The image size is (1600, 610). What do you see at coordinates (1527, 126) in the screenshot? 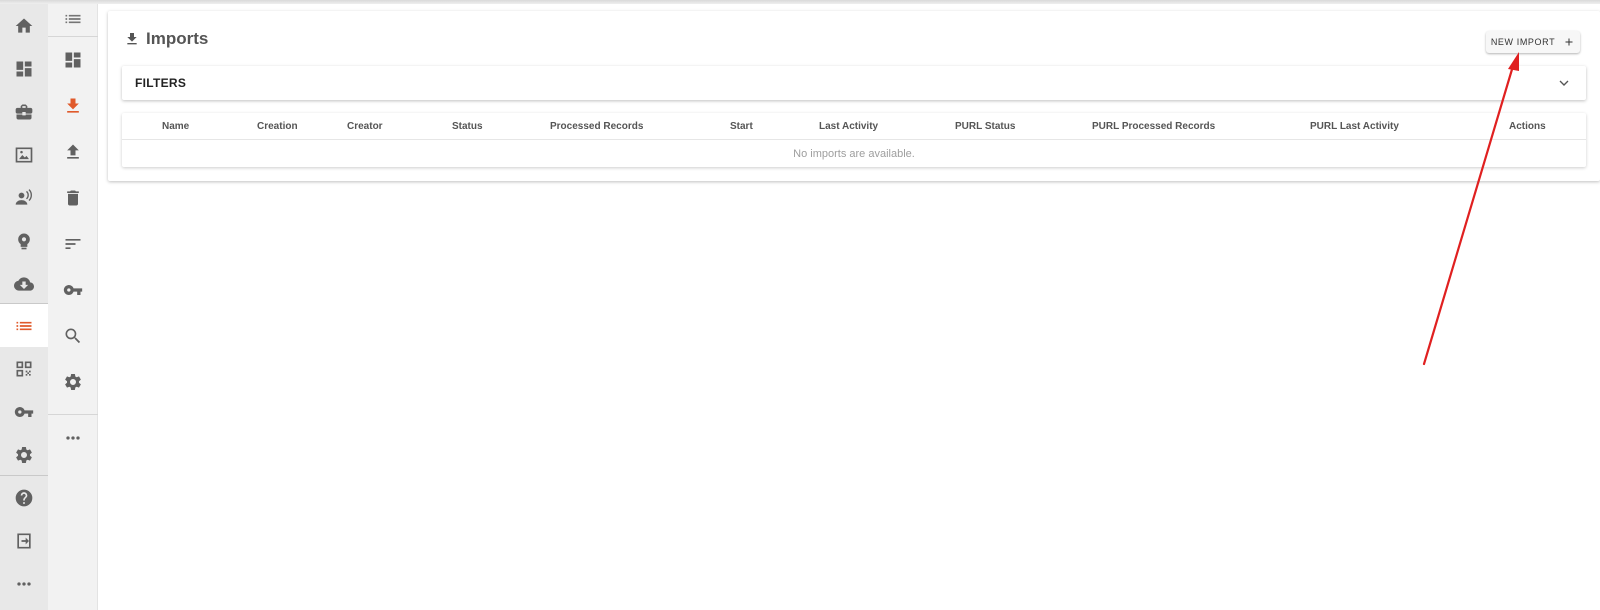
I see `column-header-actions: Actions` at bounding box center [1527, 126].